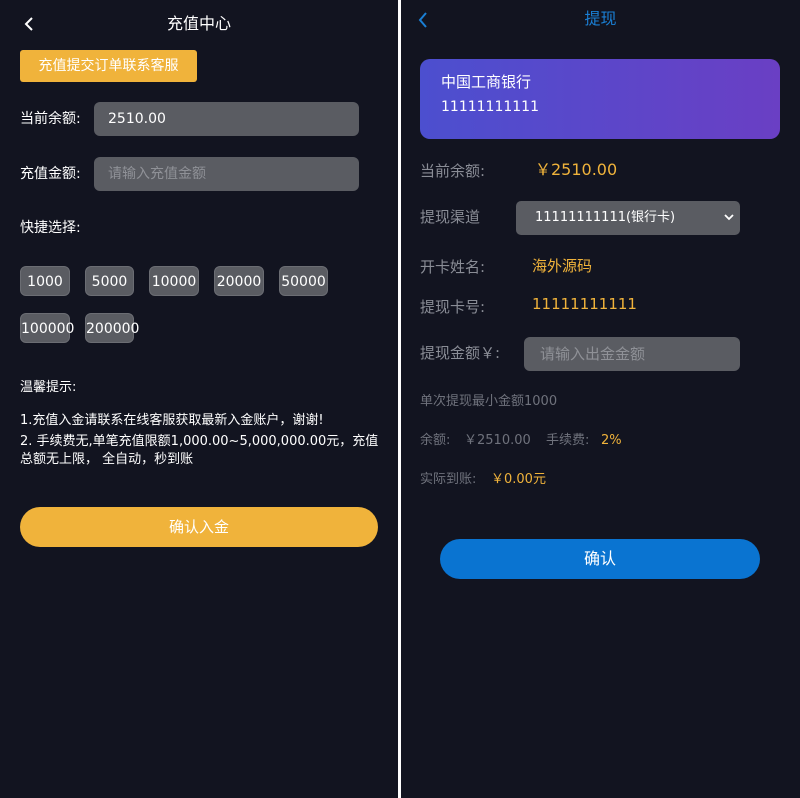 Image resolution: width=800 pixels, height=798 pixels. I want to click on withdraw-channel-select: 11111111111(银行卡), so click(628, 218).